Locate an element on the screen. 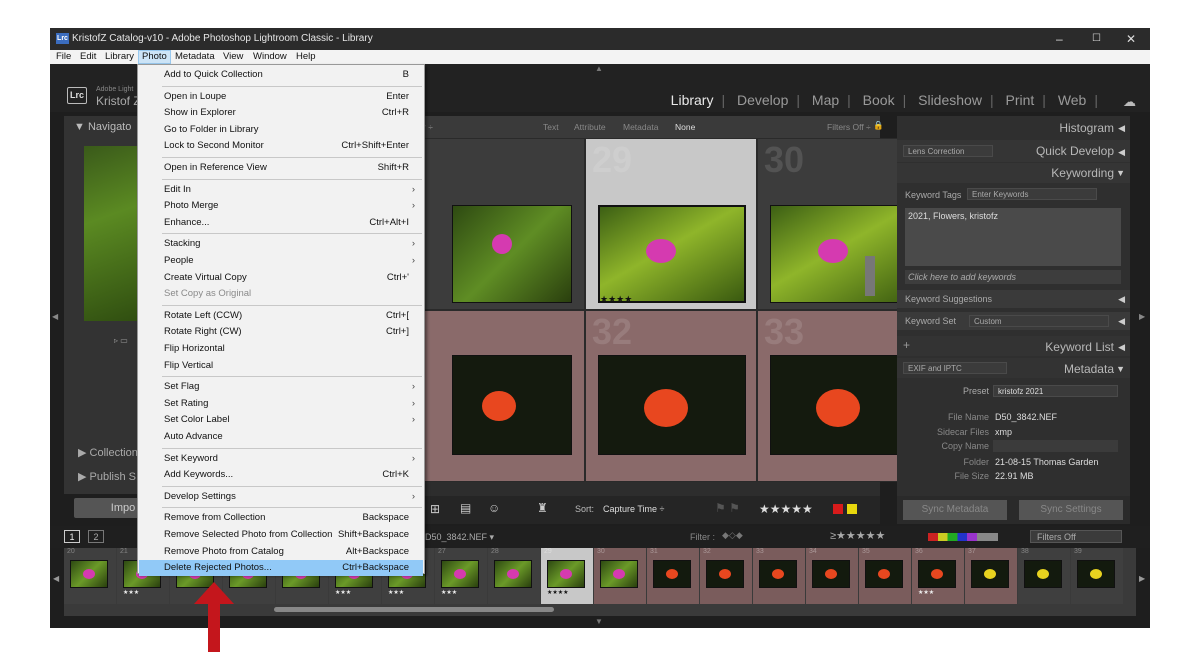 The image size is (1200, 655). menu-help: Help is located at coordinates (306, 56).